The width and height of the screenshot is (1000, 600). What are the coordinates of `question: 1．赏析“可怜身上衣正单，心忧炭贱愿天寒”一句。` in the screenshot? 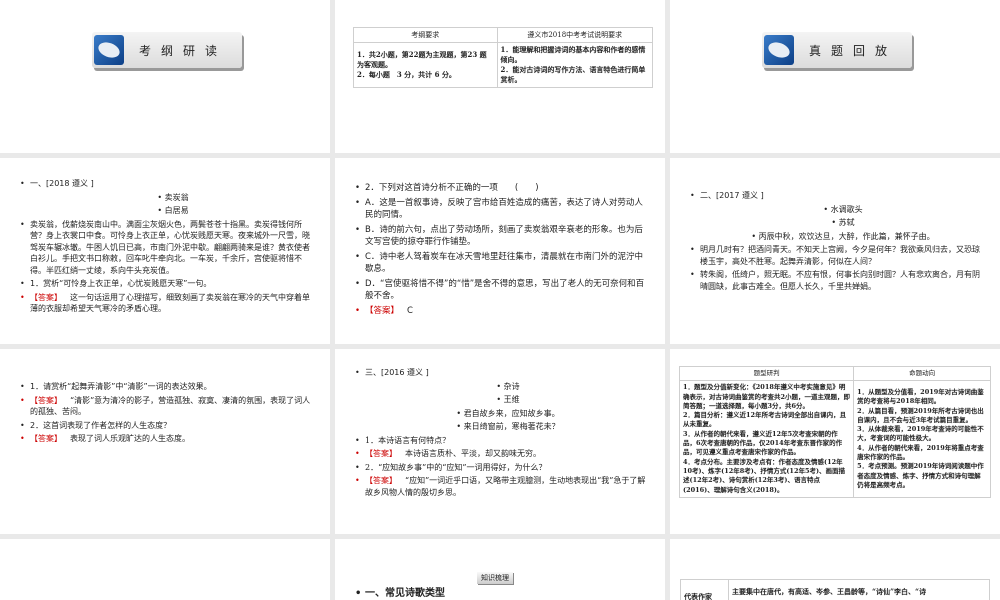 It's located at (168, 284).